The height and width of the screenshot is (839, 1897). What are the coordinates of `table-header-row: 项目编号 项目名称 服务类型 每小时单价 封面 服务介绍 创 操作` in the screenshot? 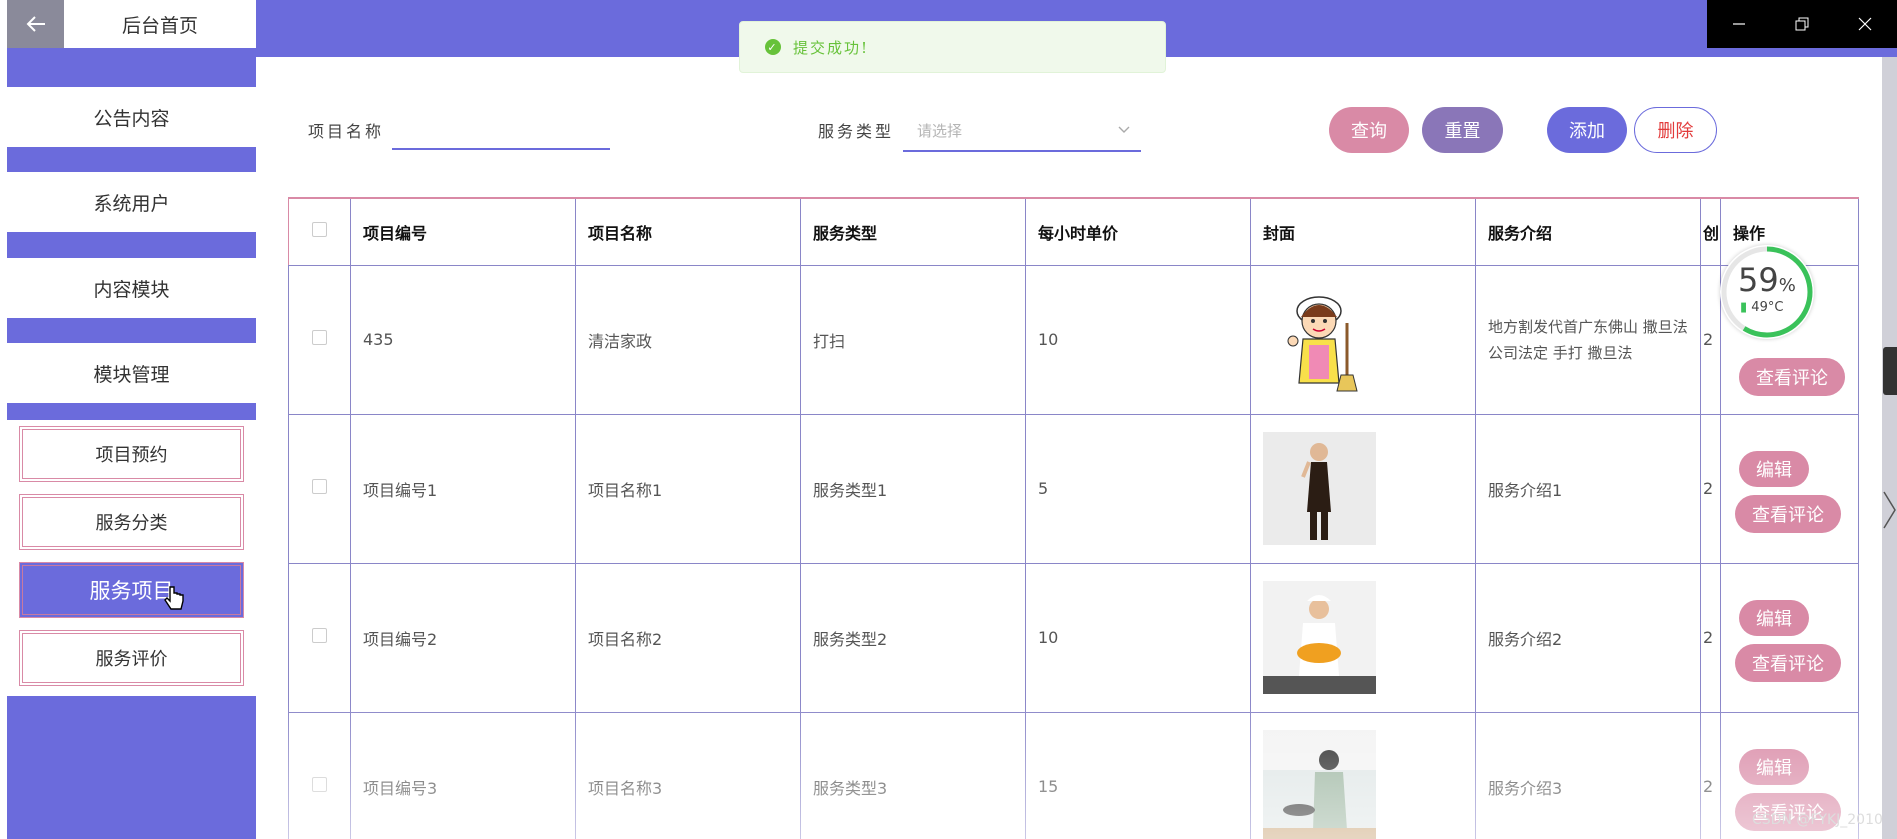 It's located at (1073, 231).